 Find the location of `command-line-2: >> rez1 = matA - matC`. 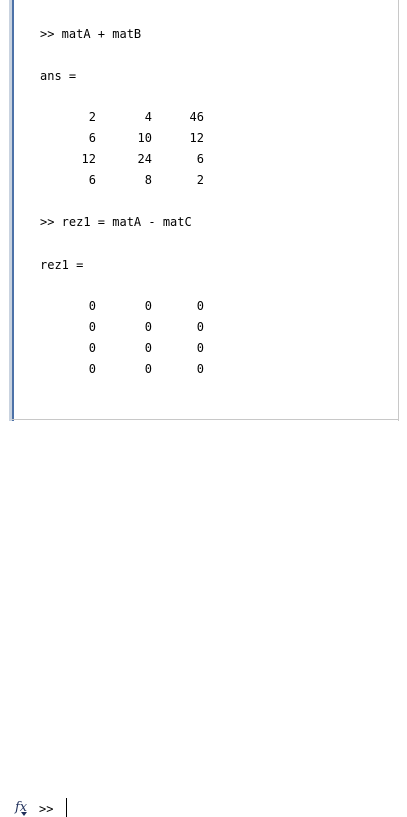

command-line-2: >> rez1 = matA - matC is located at coordinates (116, 222).